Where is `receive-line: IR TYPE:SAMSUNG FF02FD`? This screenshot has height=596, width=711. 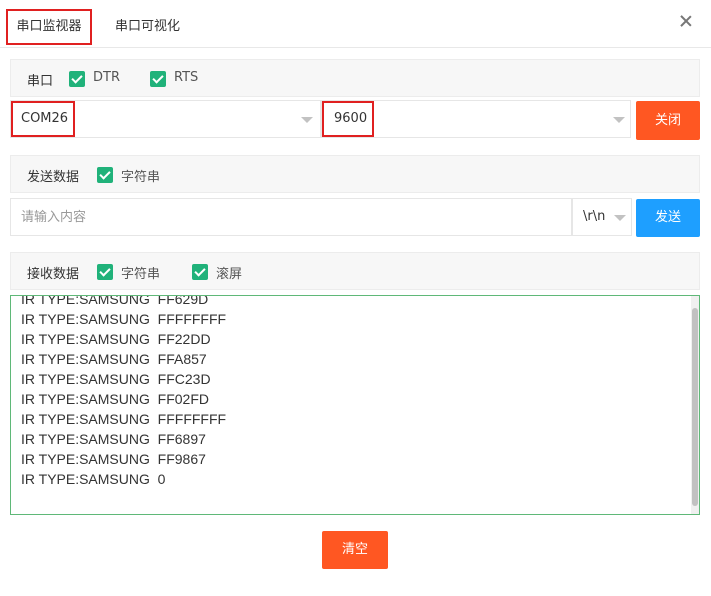
receive-line: IR TYPE:SAMSUNG FF02FD is located at coordinates (115, 399).